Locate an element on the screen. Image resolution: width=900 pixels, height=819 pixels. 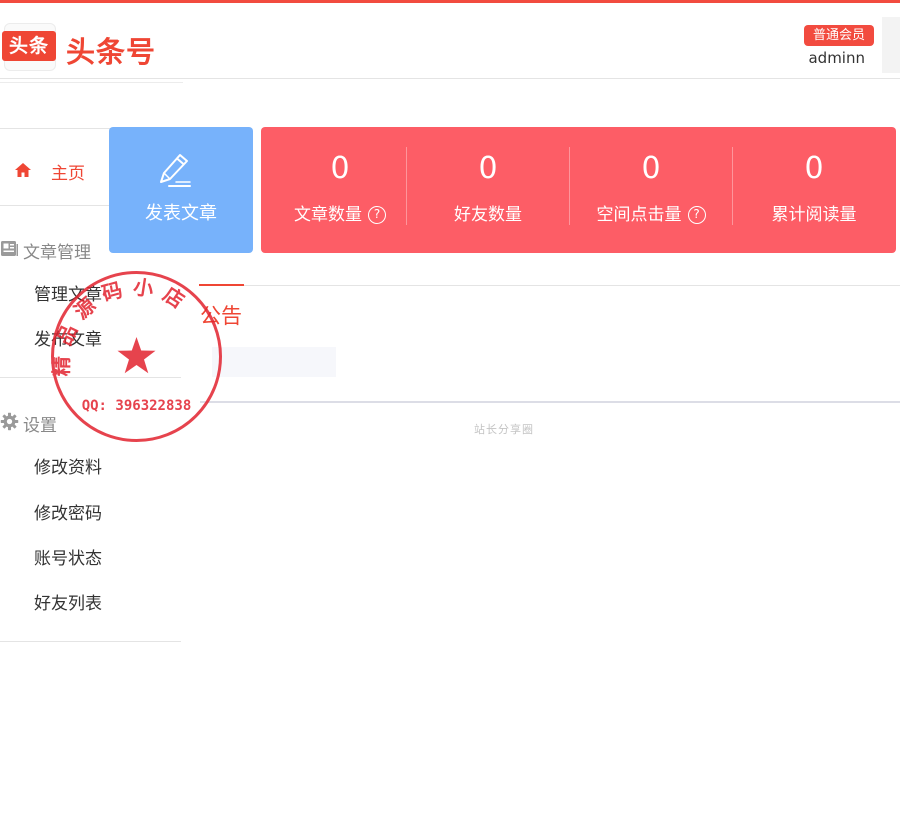
sidebar-item-change-password: 修改密码 is located at coordinates (68, 511).